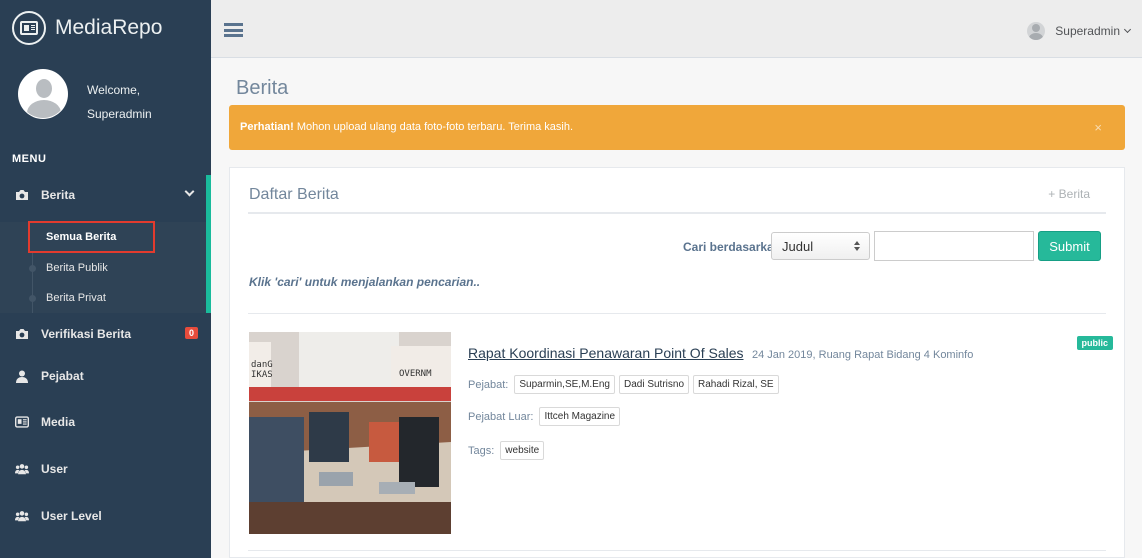 The height and width of the screenshot is (558, 1142). Describe the element at coordinates (522, 450) in the screenshot. I see `tag: website` at that location.